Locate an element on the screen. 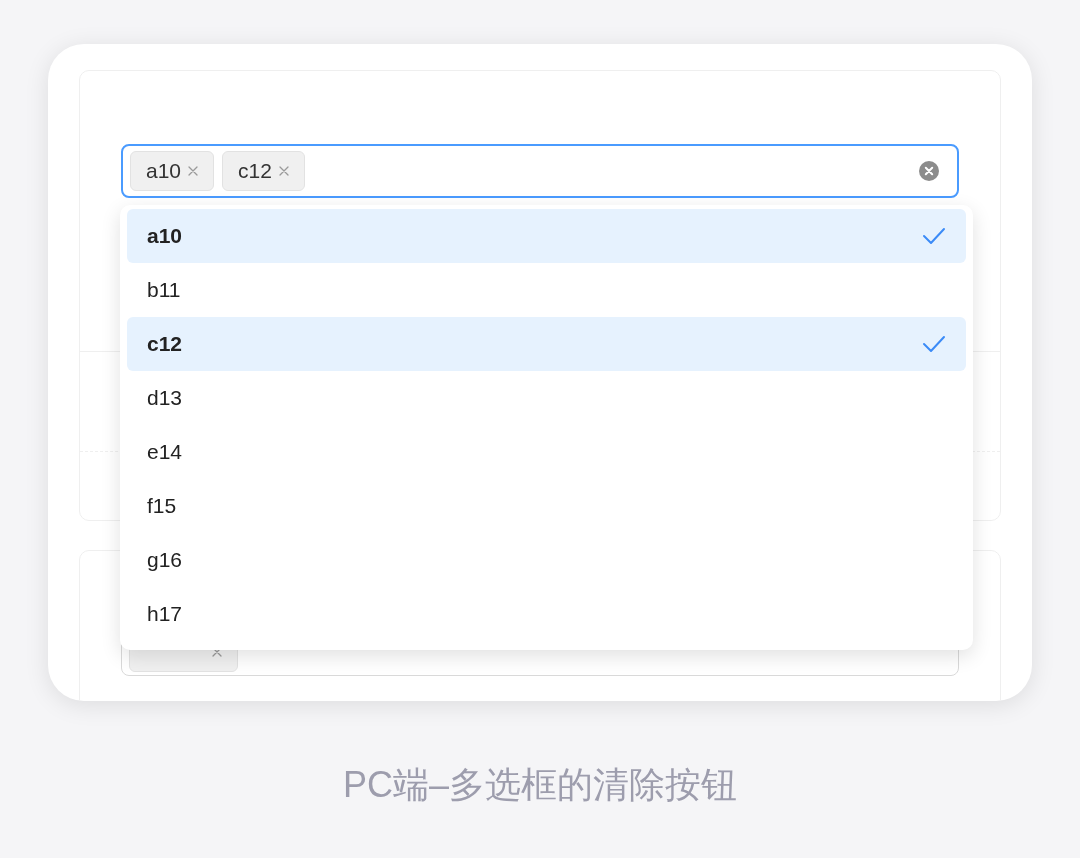 Image resolution: width=1080 pixels, height=858 pixels. caption: PC端–多选框的清除按钮 is located at coordinates (540, 785).